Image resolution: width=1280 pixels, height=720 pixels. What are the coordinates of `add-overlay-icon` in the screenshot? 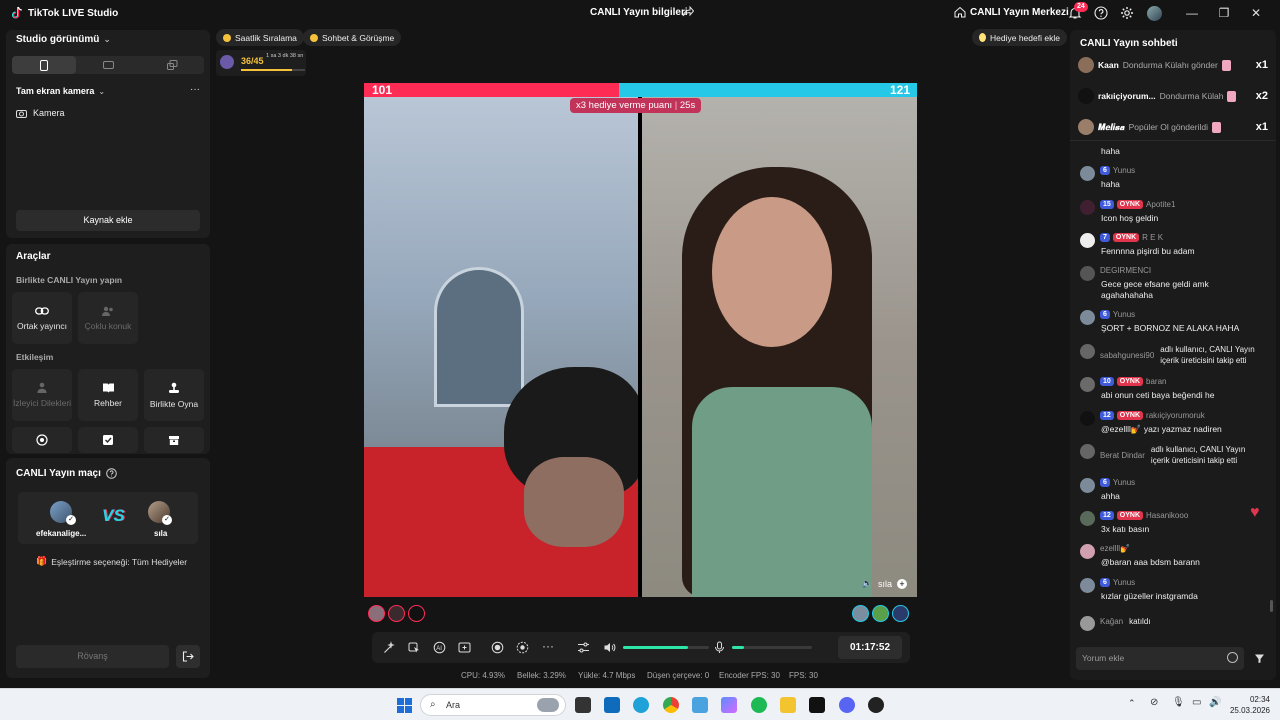 It's located at (464, 647).